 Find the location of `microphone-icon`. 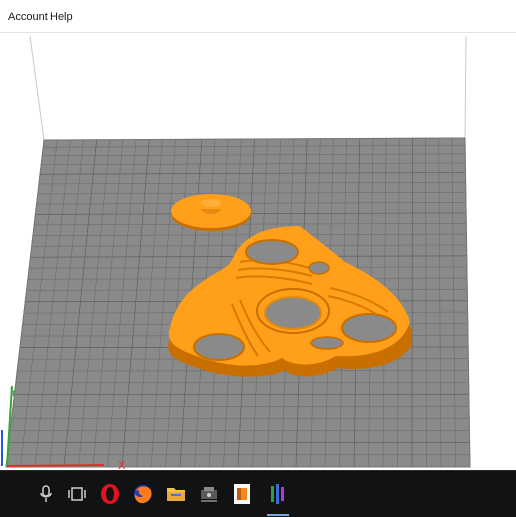

microphone-icon is located at coordinates (46, 494).